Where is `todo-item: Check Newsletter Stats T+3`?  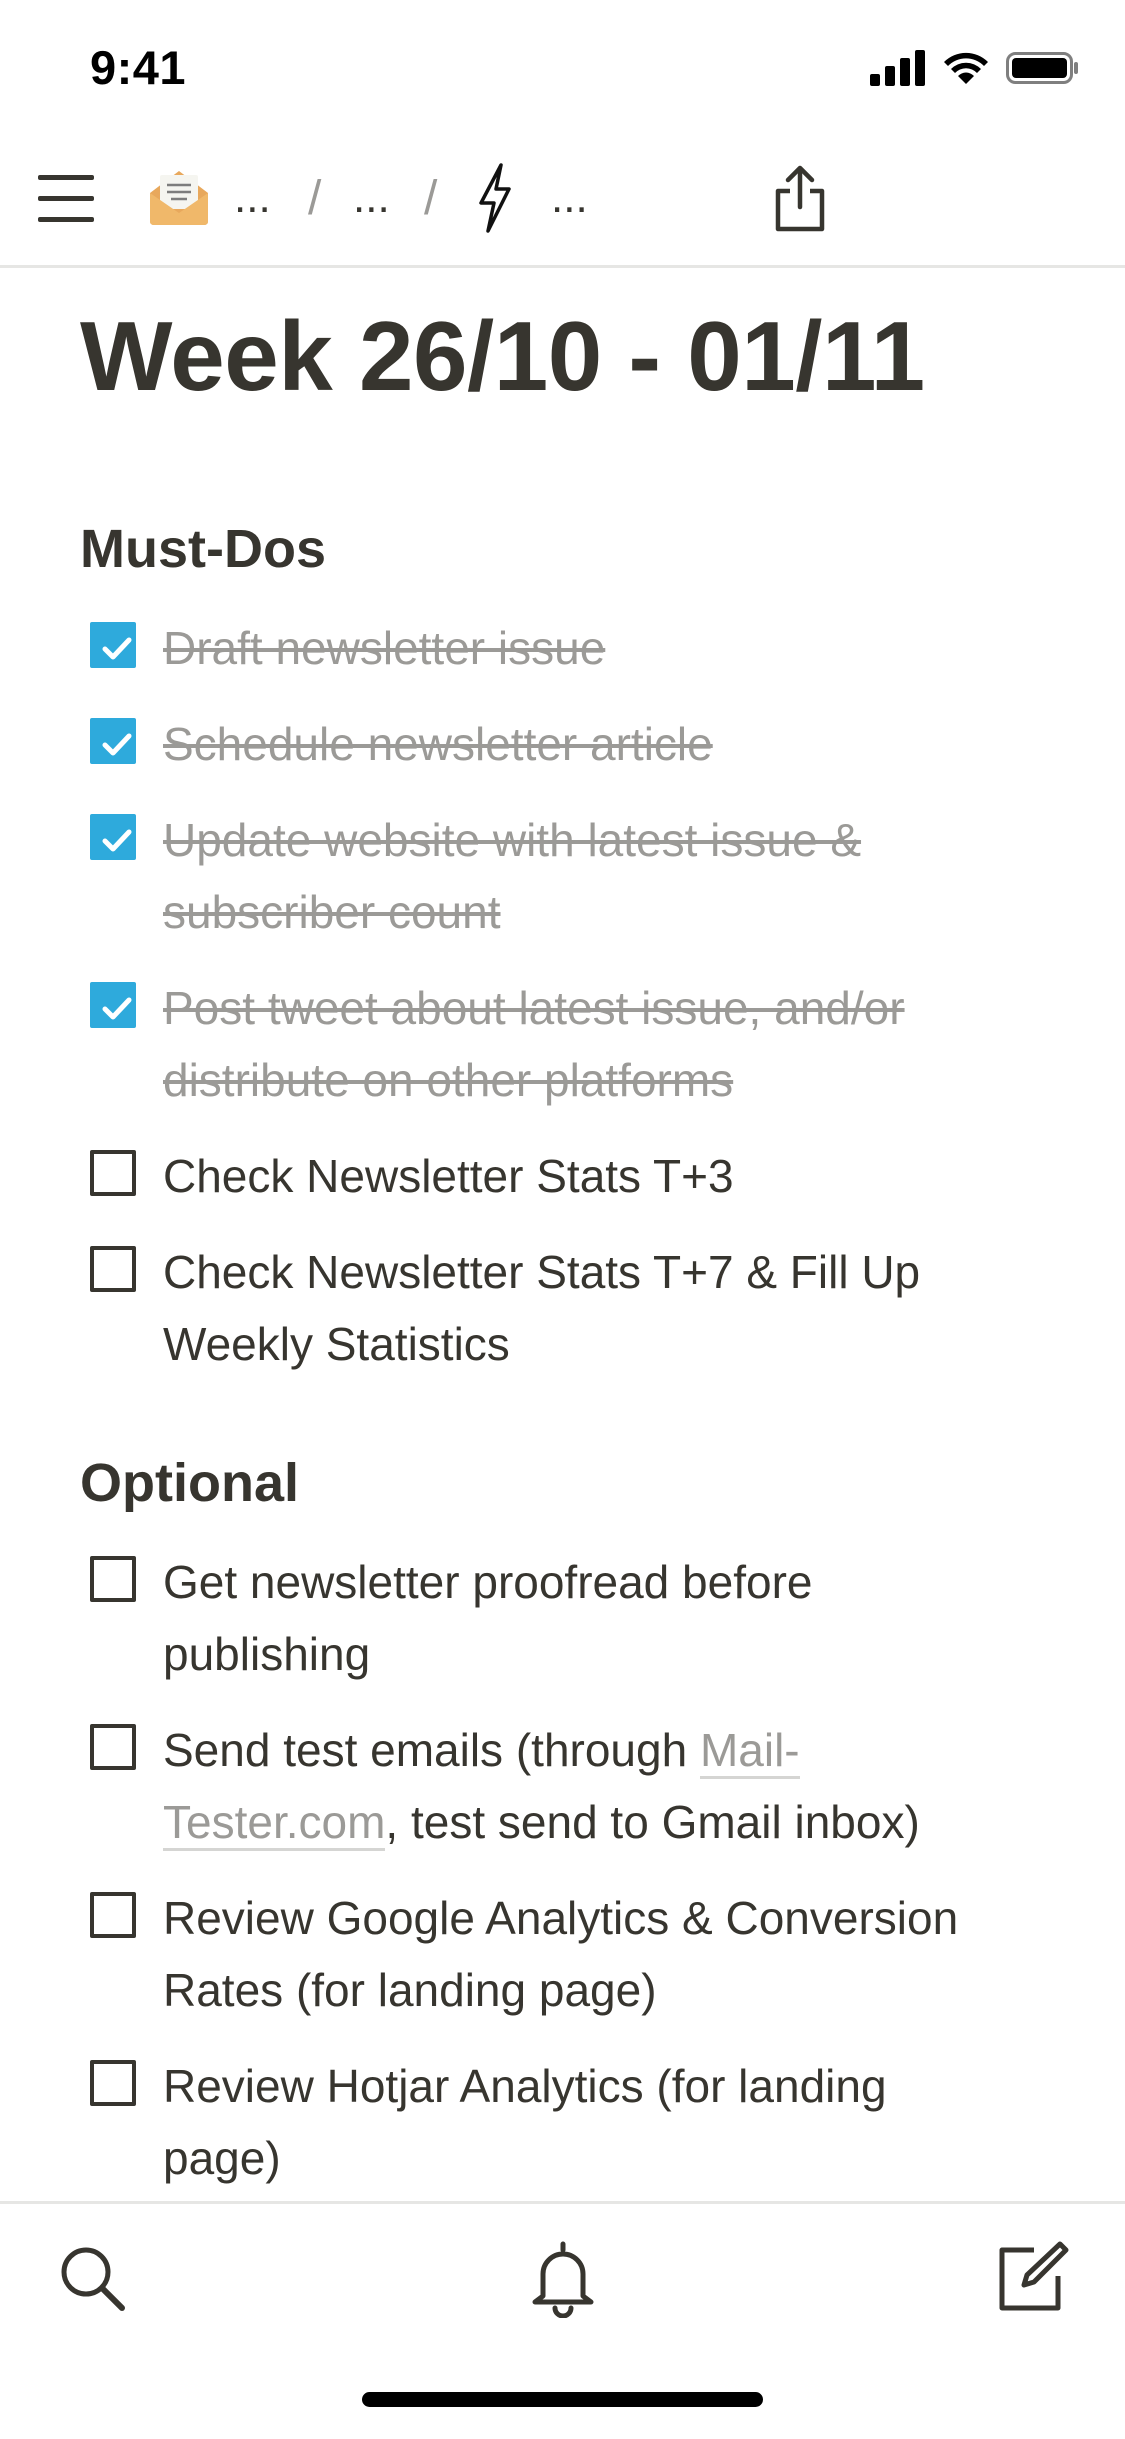 todo-item: Check Newsletter Stats T+3 is located at coordinates (560, 1176).